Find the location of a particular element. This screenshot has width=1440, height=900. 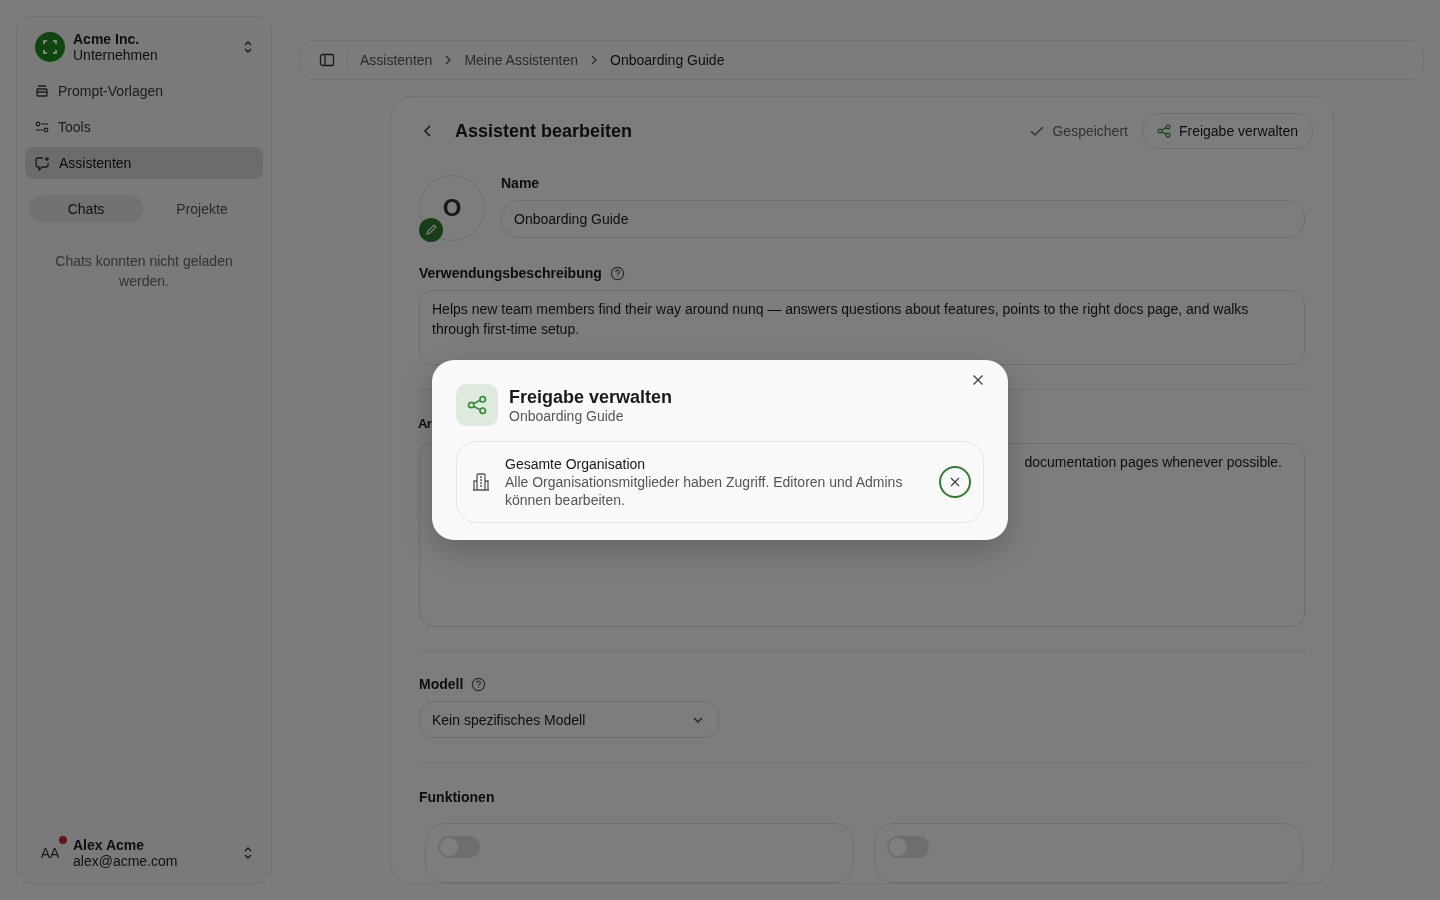

remove-button is located at coordinates (955, 482).